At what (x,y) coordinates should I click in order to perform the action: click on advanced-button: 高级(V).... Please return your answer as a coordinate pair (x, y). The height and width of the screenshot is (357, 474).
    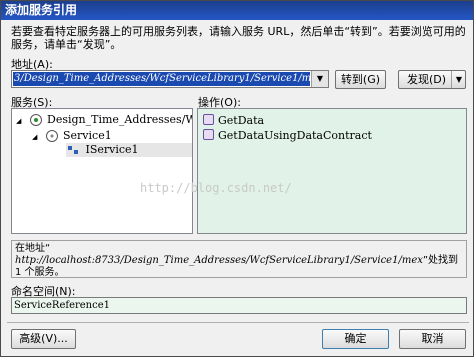
    Looking at the image, I should click on (43, 339).